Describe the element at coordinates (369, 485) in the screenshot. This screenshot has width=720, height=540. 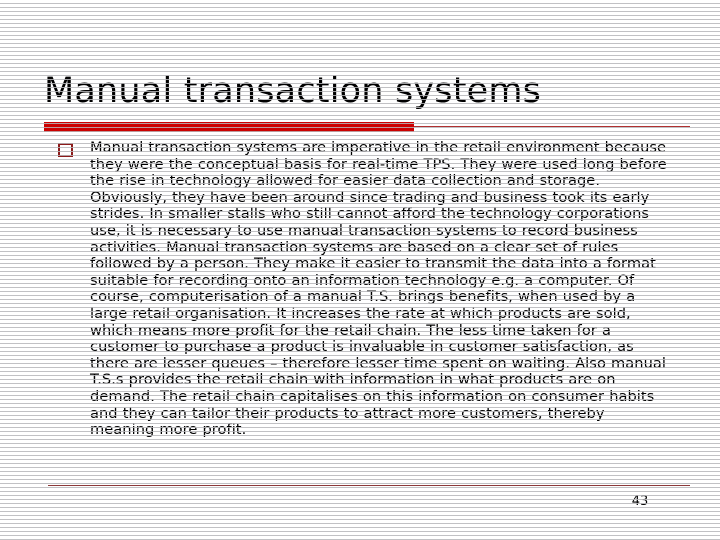
I see `footer-divider` at that location.